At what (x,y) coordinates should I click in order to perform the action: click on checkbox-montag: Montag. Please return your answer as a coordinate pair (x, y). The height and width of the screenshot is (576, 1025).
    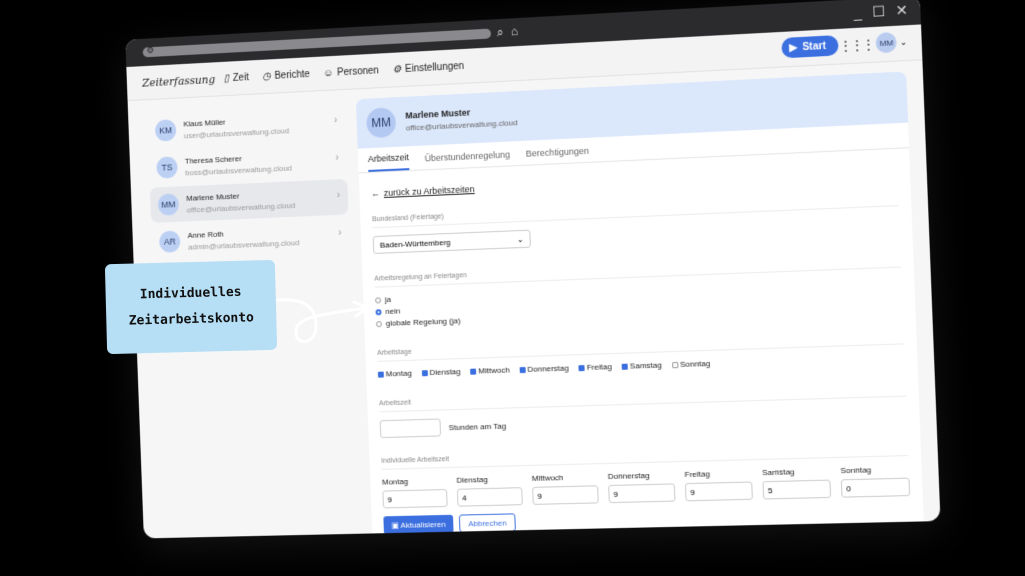
    Looking at the image, I should click on (395, 374).